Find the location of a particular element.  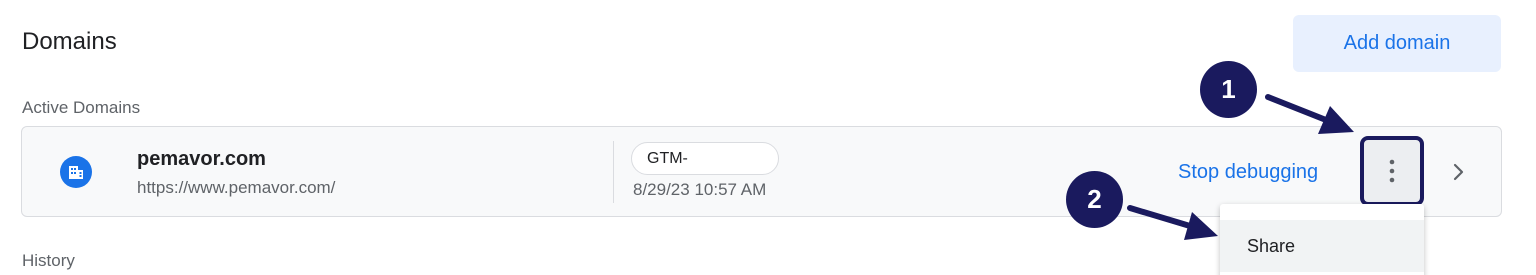

callout-badge-1: 1 is located at coordinates (1228, 89).